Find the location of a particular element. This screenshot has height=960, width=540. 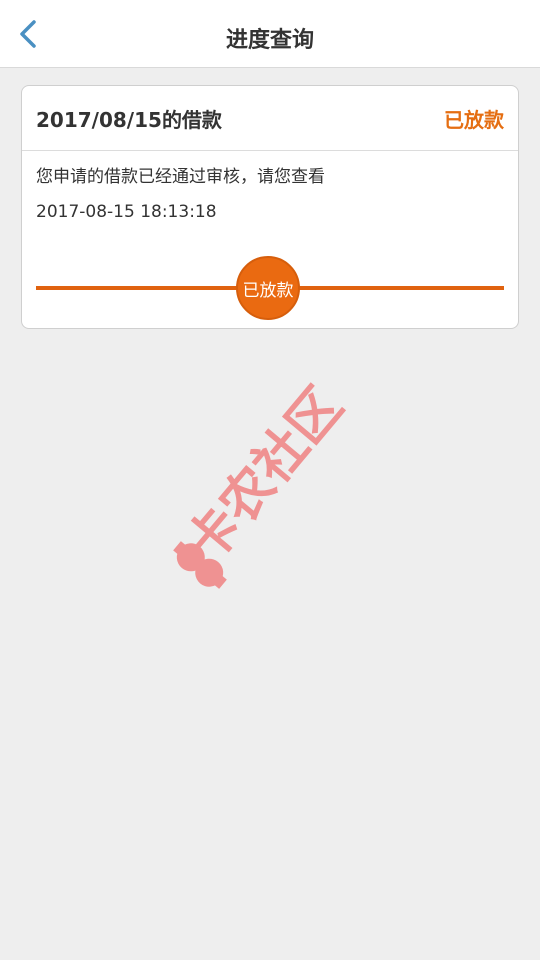

status-timestamp: 2017-08-15 18:13:18 is located at coordinates (126, 212).